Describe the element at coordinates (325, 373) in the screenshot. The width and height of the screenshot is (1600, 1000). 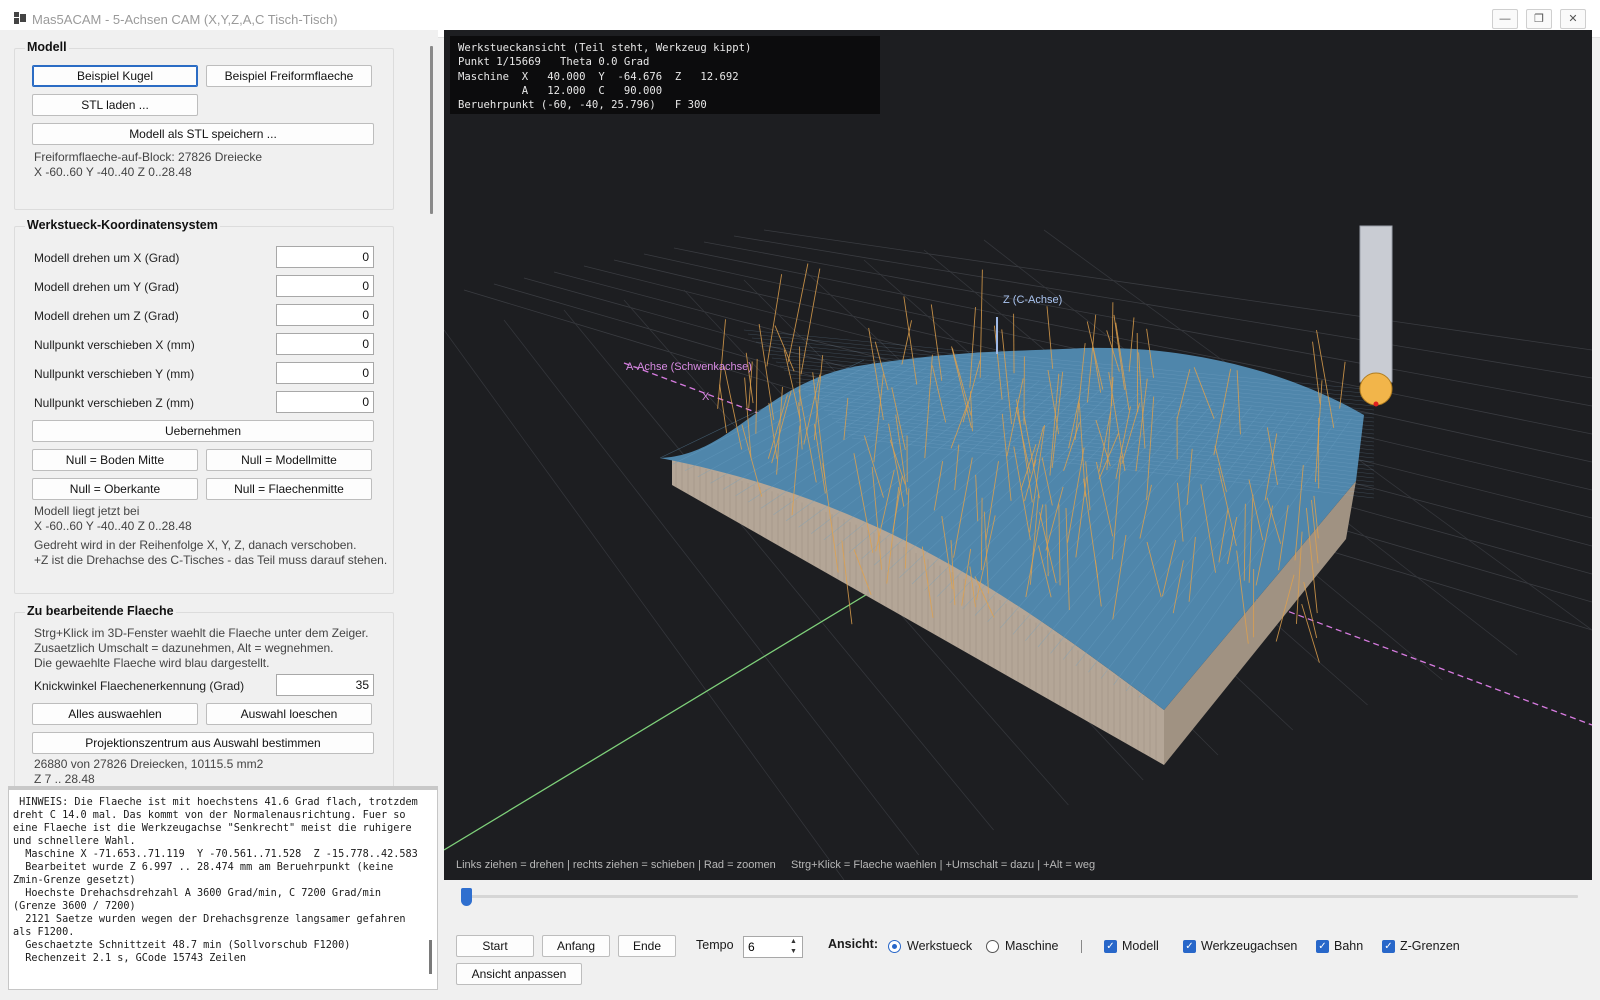
I see `shift-y-input` at that location.